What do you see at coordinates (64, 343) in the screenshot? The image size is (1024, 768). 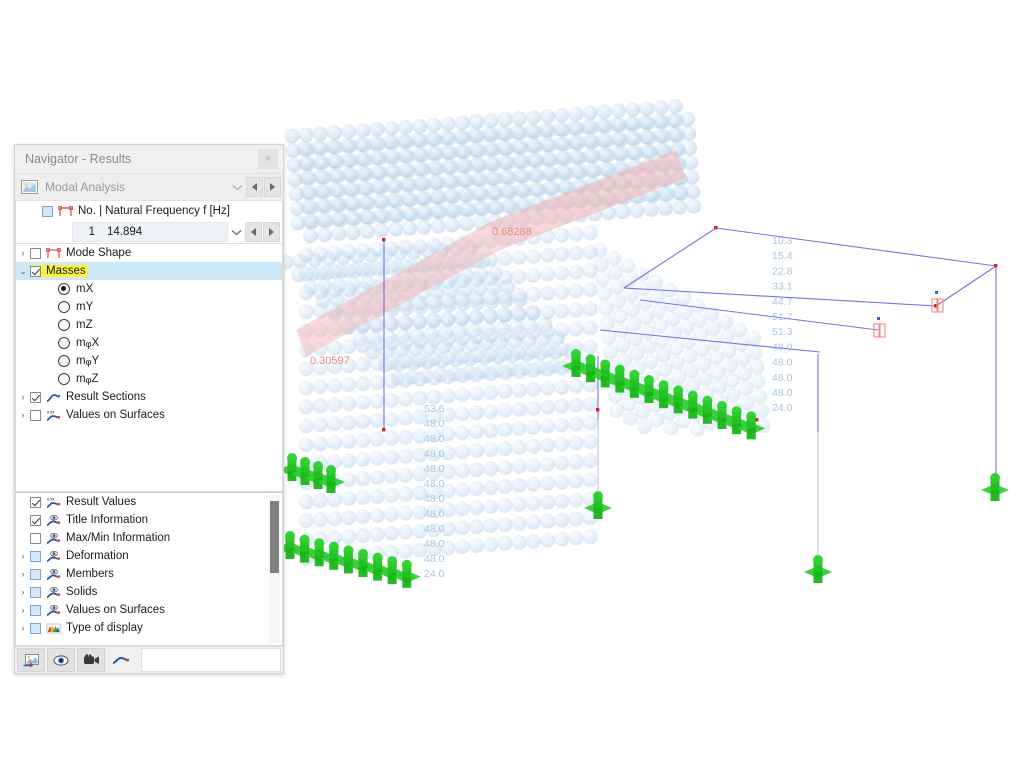 I see `radio-mphix` at bounding box center [64, 343].